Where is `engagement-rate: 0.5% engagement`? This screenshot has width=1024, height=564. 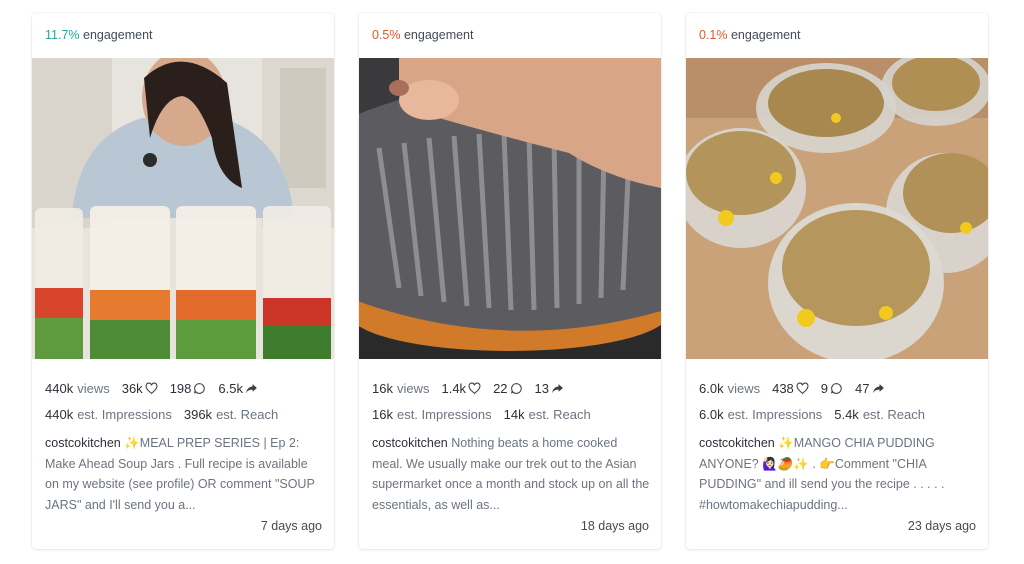 engagement-rate: 0.5% engagement is located at coordinates (423, 35).